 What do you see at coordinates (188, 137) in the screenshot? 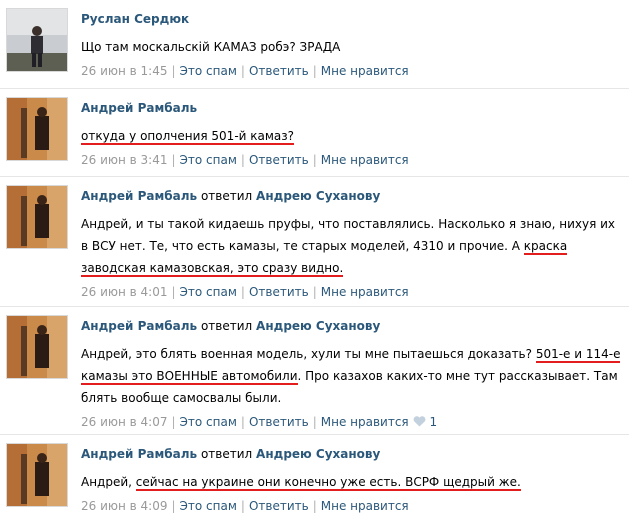
I see `highlighted-text: откуда у ополчения 501-й камаз?` at bounding box center [188, 137].